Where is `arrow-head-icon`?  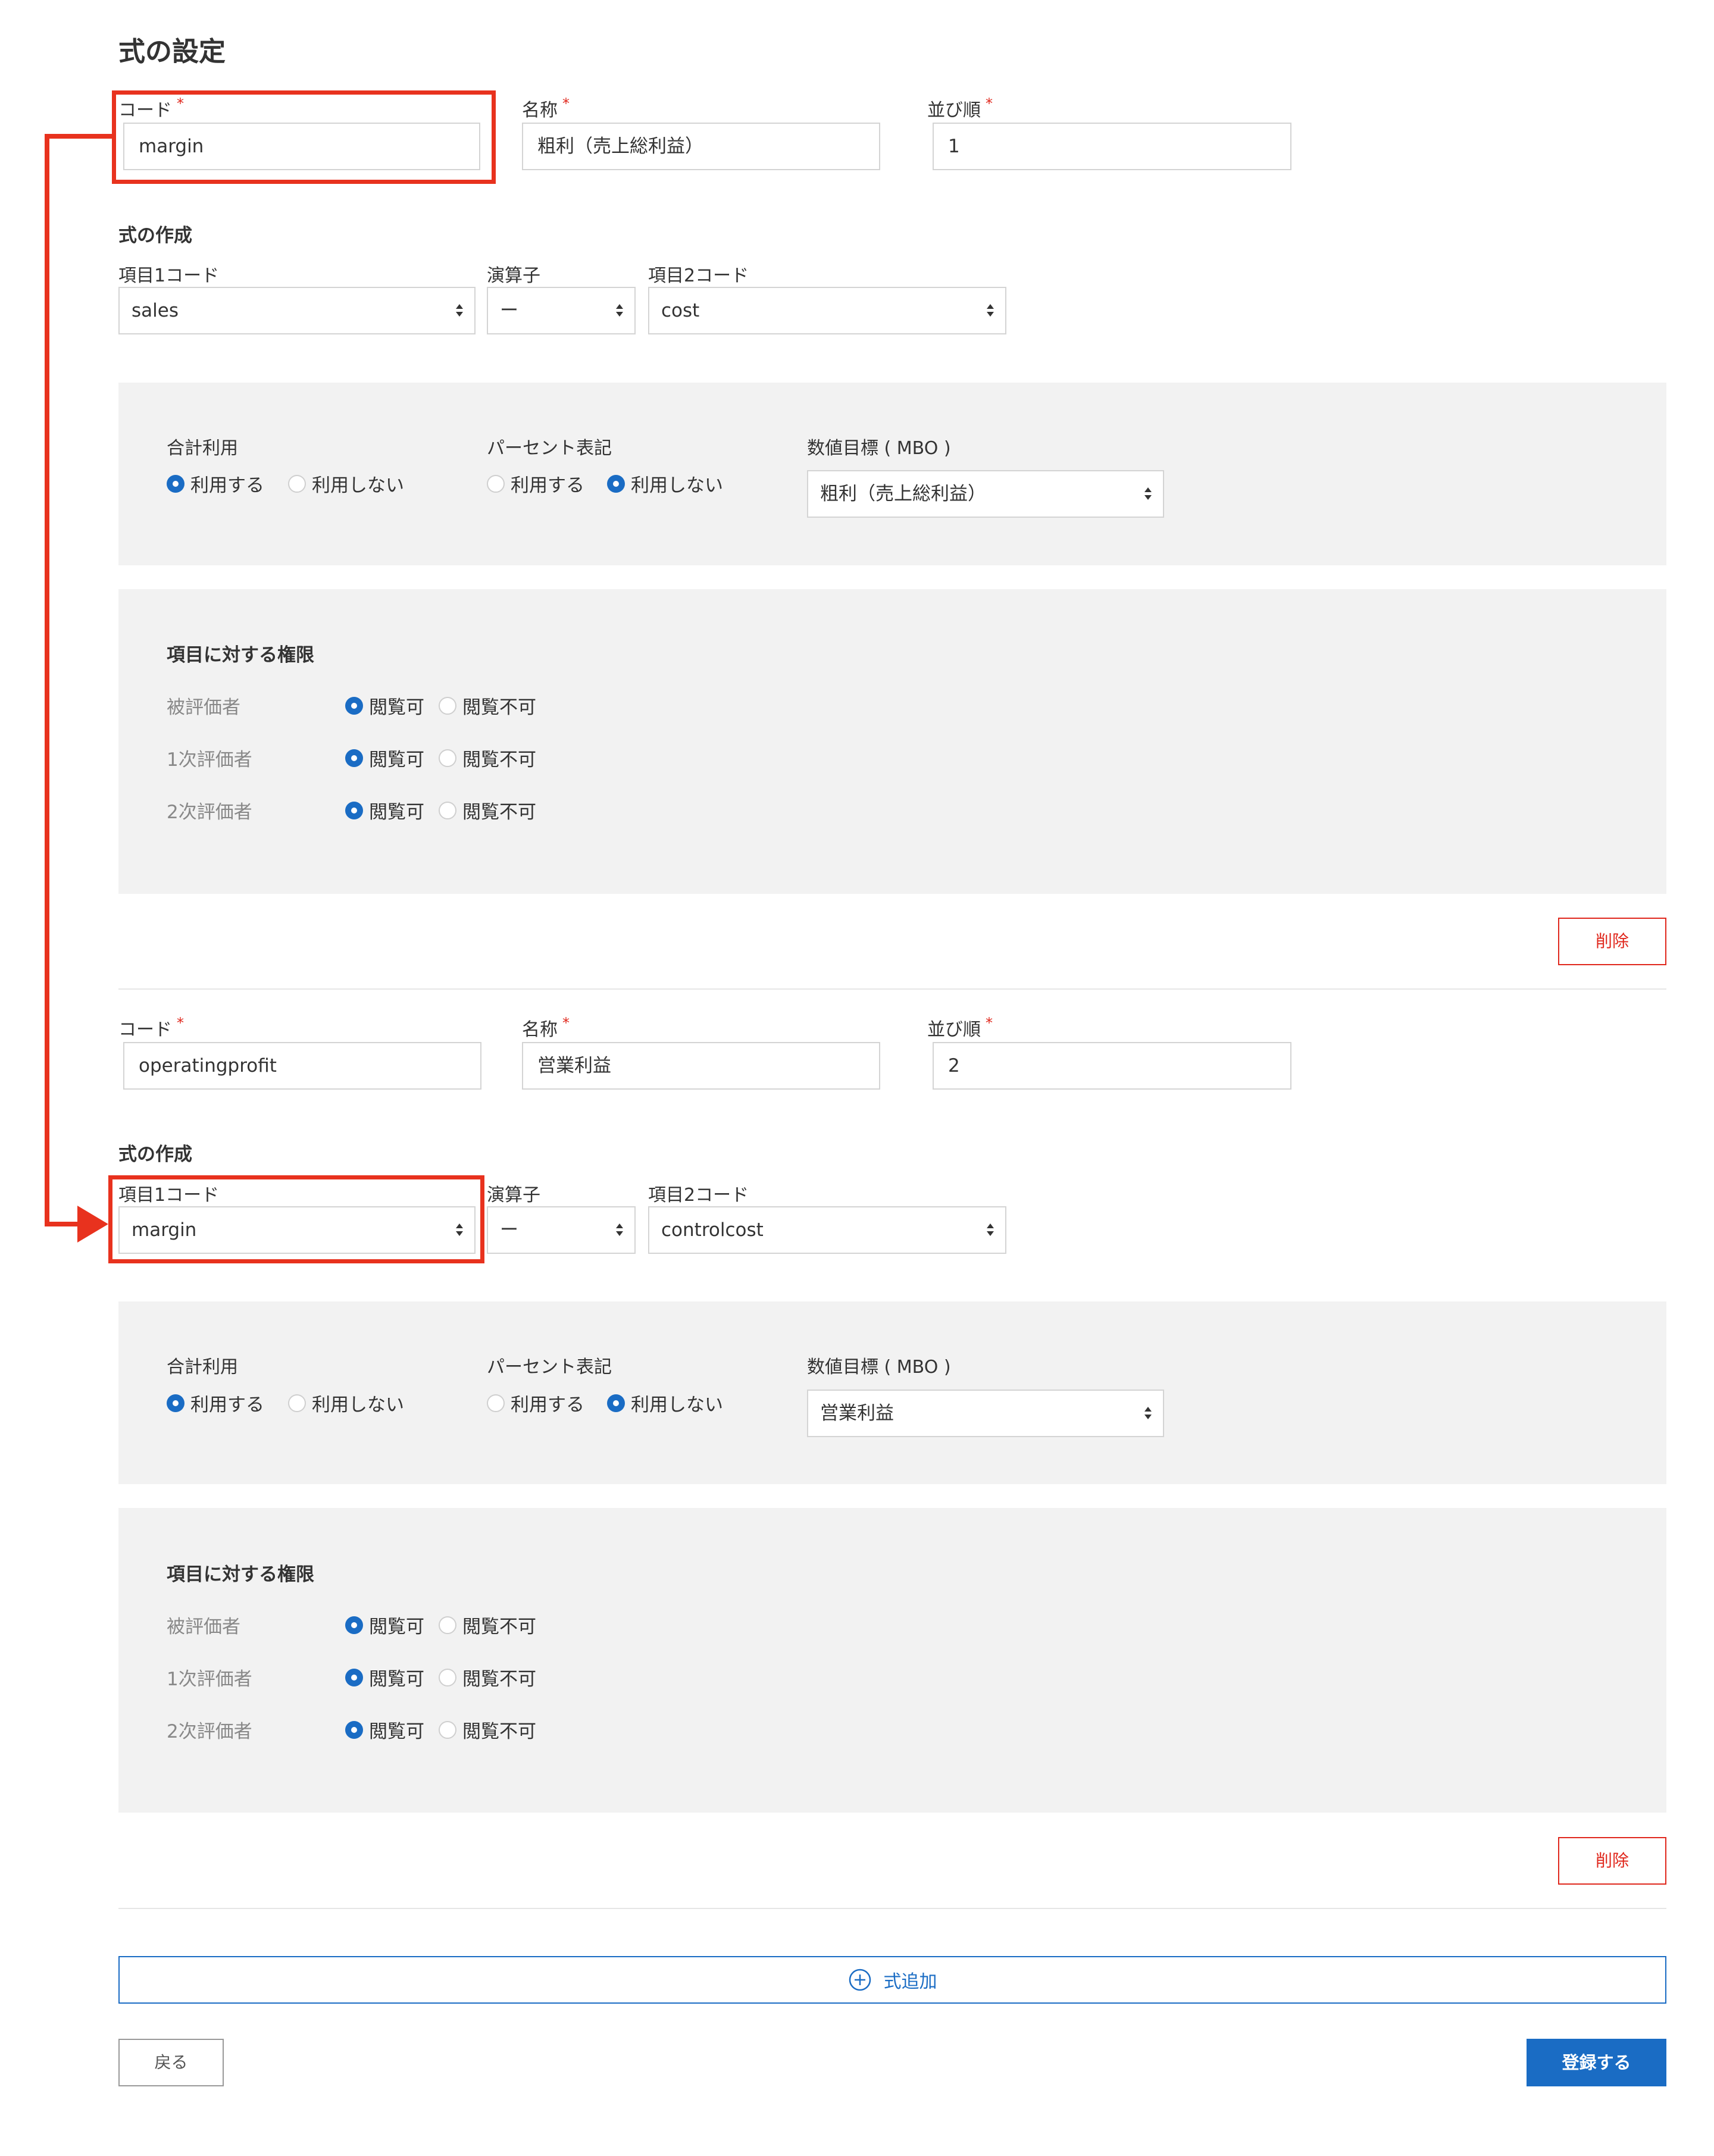
arrow-head-icon is located at coordinates (92, 1224).